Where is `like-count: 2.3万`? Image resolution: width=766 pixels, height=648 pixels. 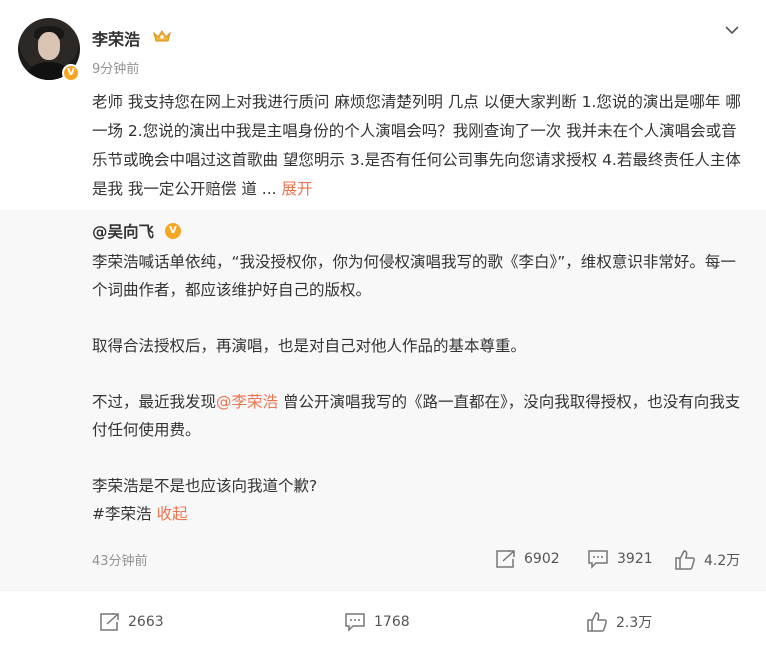
like-count: 2.3万 is located at coordinates (634, 623).